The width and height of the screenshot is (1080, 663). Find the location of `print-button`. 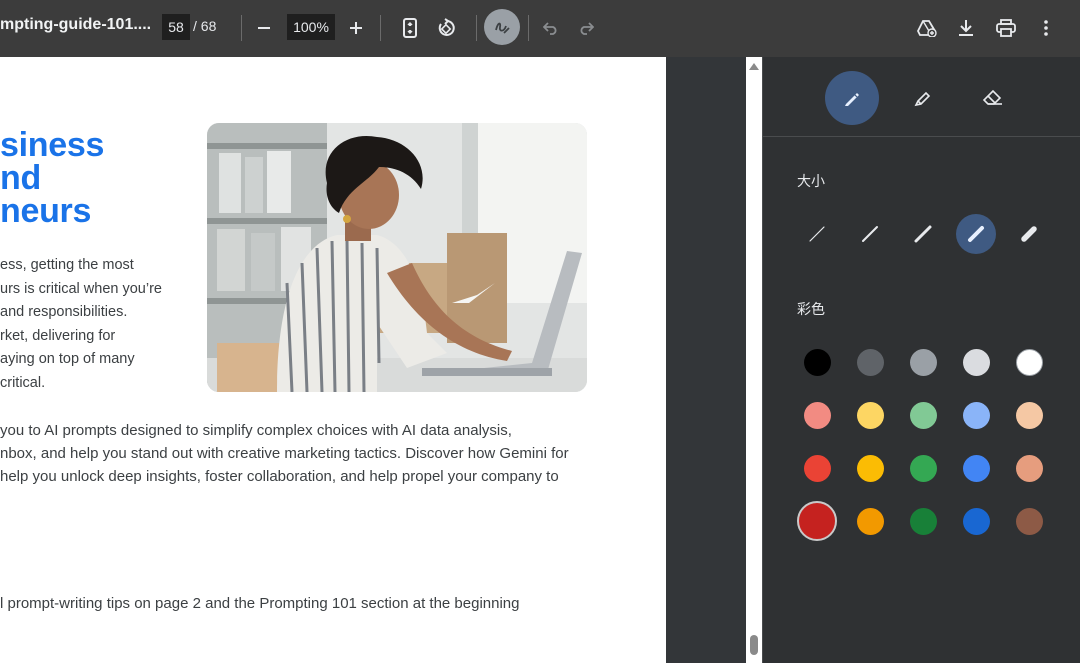

print-button is located at coordinates (1006, 28).